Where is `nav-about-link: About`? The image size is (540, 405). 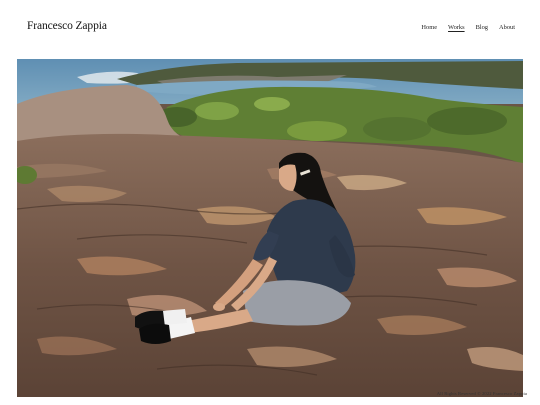 nav-about-link: About is located at coordinates (507, 27).